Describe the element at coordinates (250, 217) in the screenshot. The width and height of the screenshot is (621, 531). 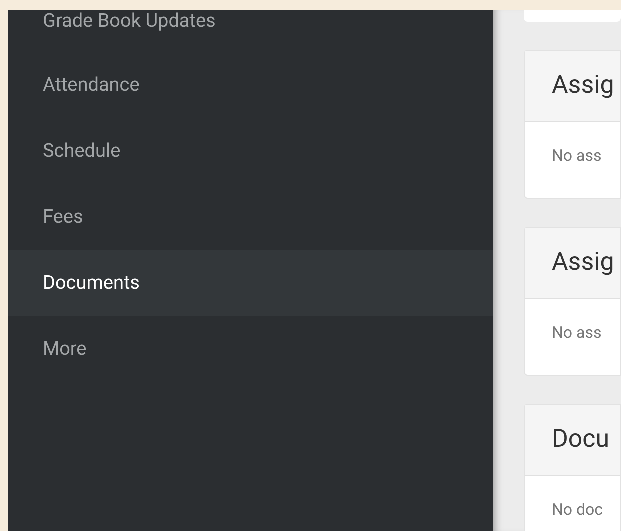
I see `sidebar-item: Fees` at that location.